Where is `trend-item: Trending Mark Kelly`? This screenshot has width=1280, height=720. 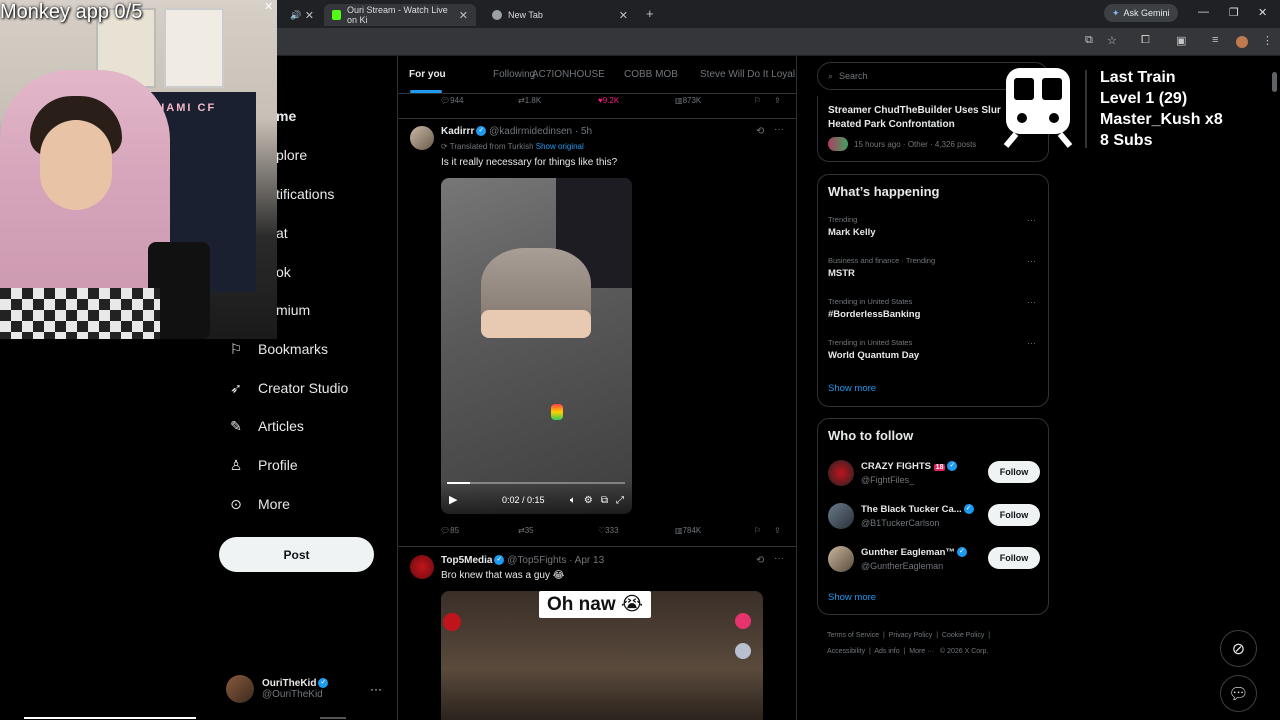
trend-item: Trending Mark Kelly is located at coordinates (852, 226).